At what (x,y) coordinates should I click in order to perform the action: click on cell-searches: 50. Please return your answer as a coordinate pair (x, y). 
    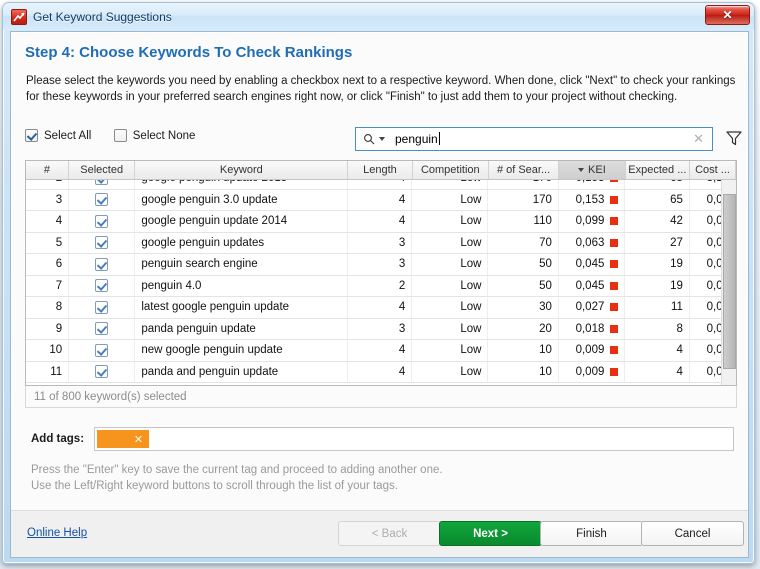
    Looking at the image, I should click on (523, 285).